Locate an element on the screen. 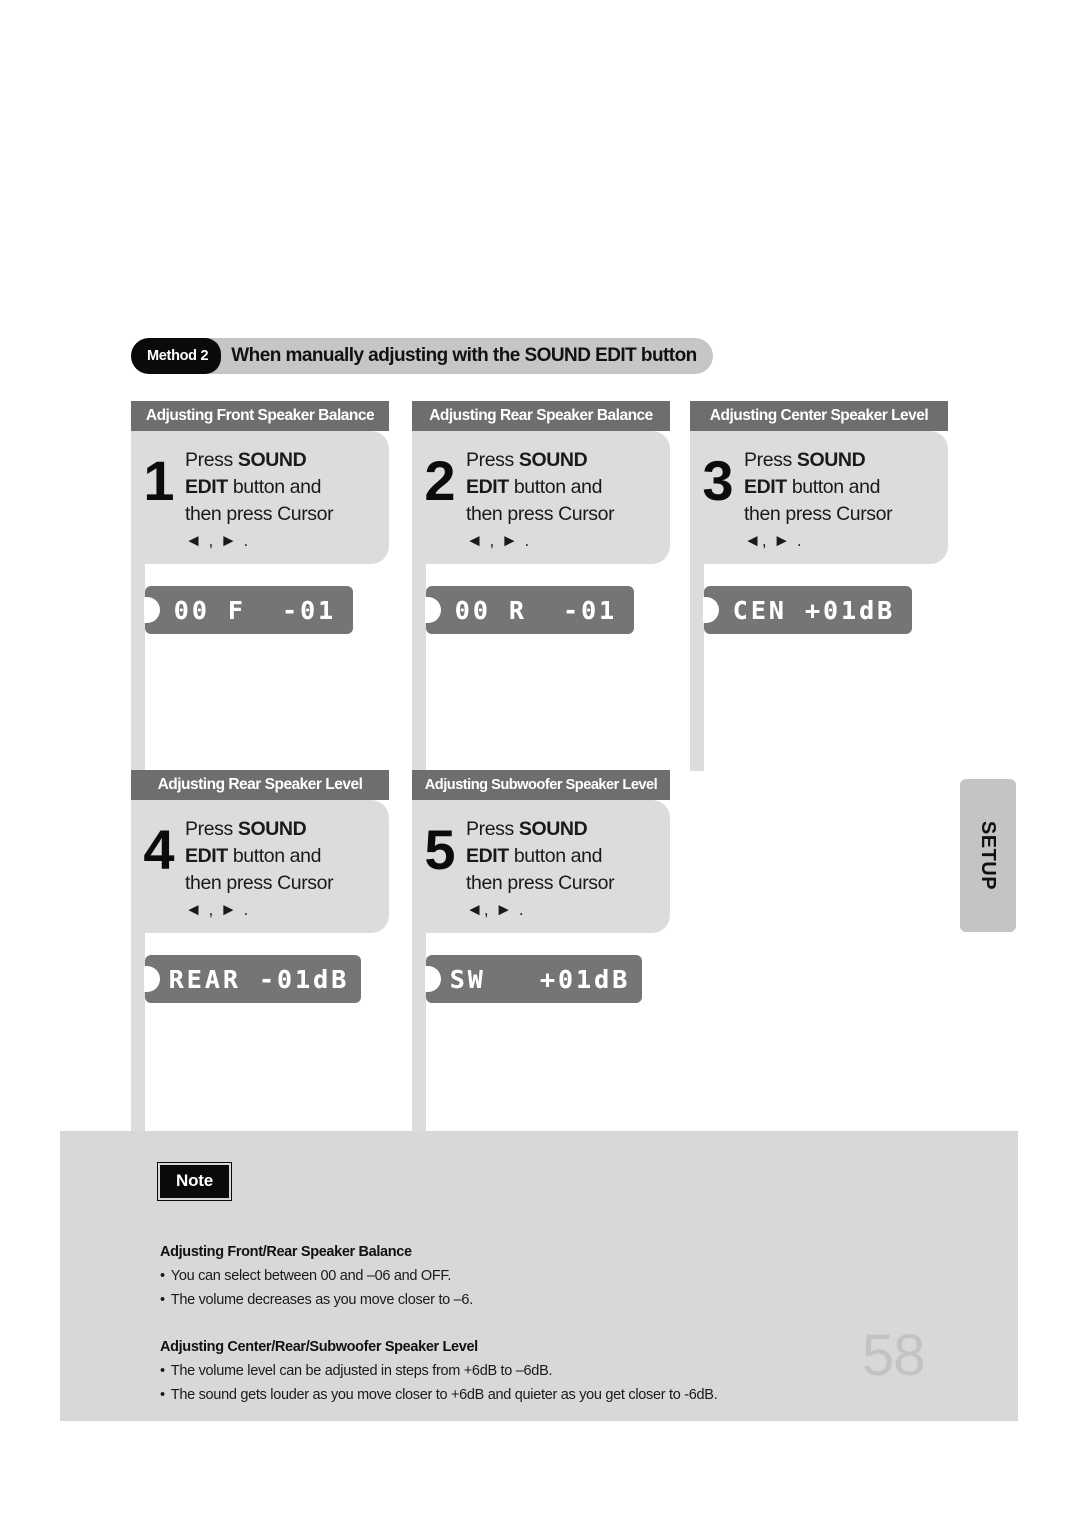  page-number: 58 is located at coordinates (894, 1355).